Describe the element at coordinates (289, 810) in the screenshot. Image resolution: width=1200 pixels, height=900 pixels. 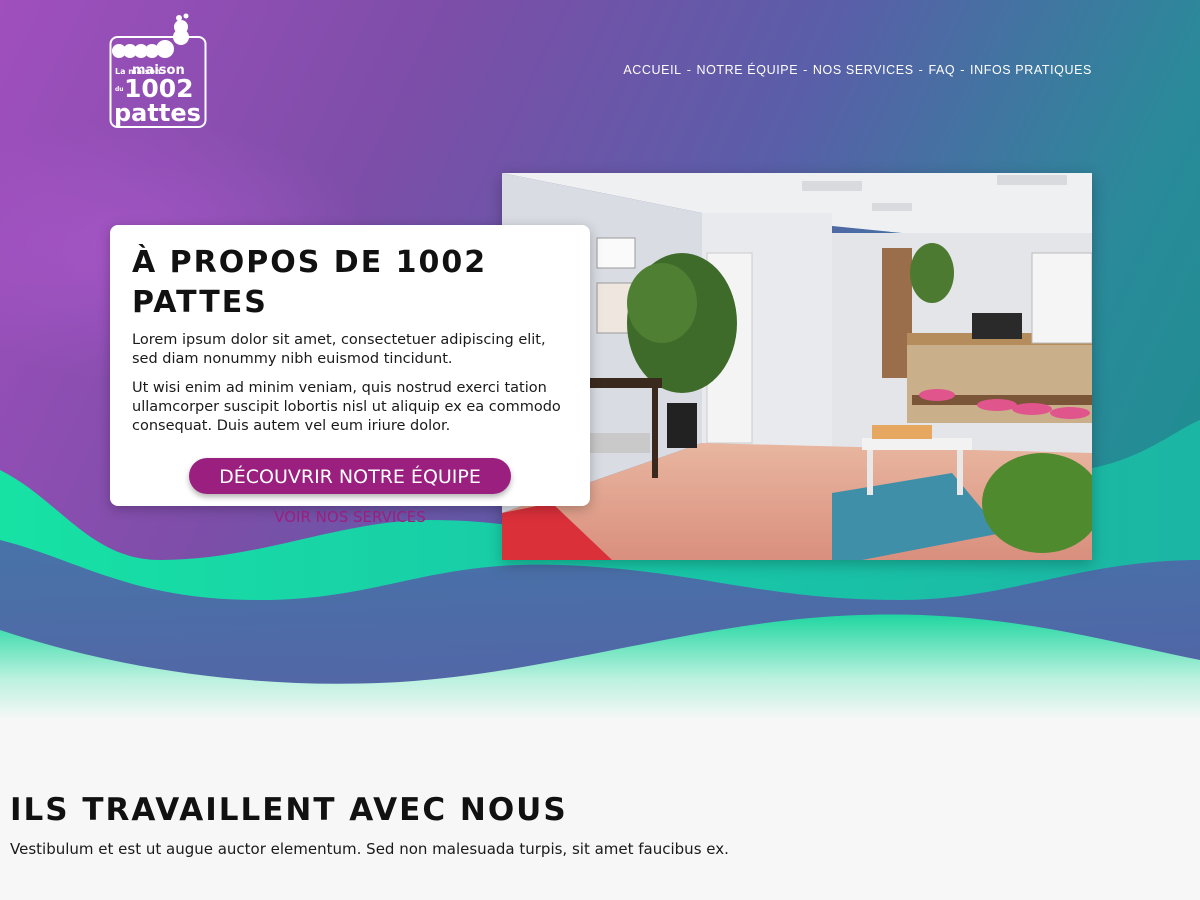
I see `partners-title: ILS TRAVAILLENT AVEC NOUS` at that location.